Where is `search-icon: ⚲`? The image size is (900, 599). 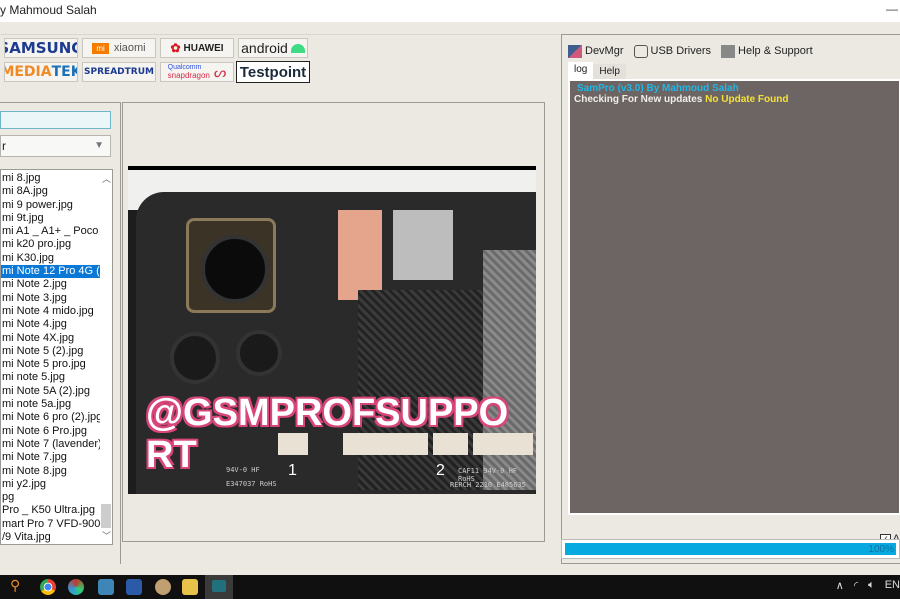
search-icon: ⚲ is located at coordinates (18, 585).